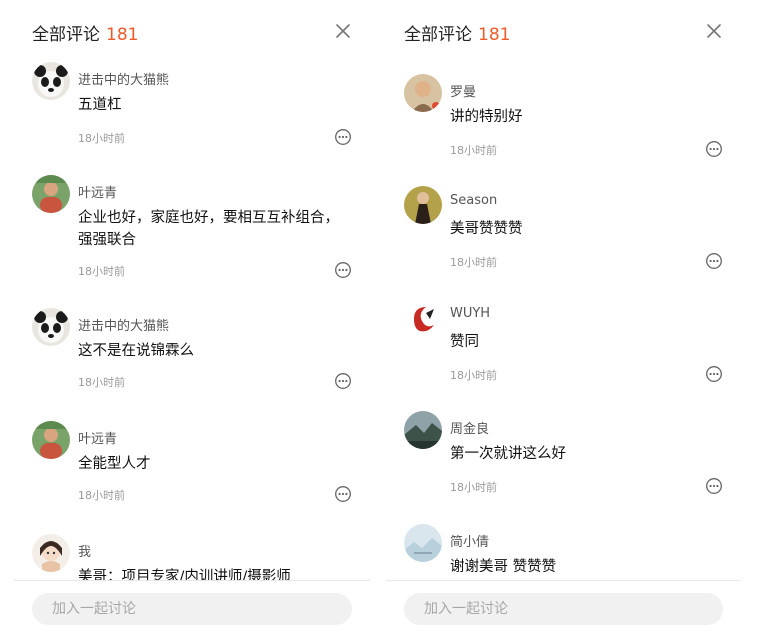  Describe the element at coordinates (473, 200) in the screenshot. I see `commenter-name: Season` at that location.